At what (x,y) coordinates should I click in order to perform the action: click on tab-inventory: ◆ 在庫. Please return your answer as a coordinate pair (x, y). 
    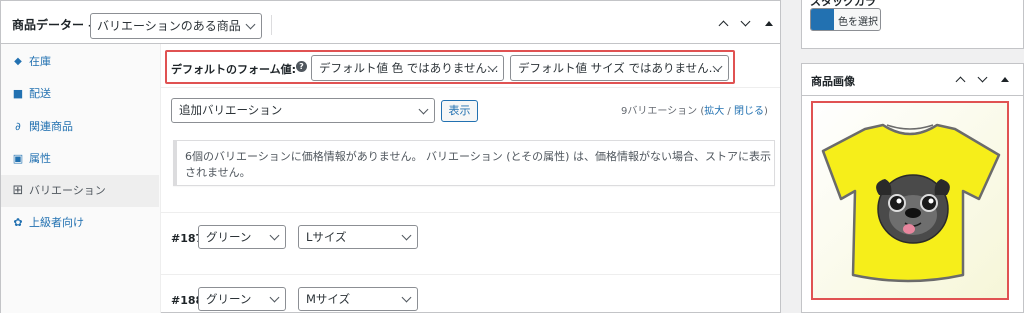
    Looking at the image, I should click on (80, 62).